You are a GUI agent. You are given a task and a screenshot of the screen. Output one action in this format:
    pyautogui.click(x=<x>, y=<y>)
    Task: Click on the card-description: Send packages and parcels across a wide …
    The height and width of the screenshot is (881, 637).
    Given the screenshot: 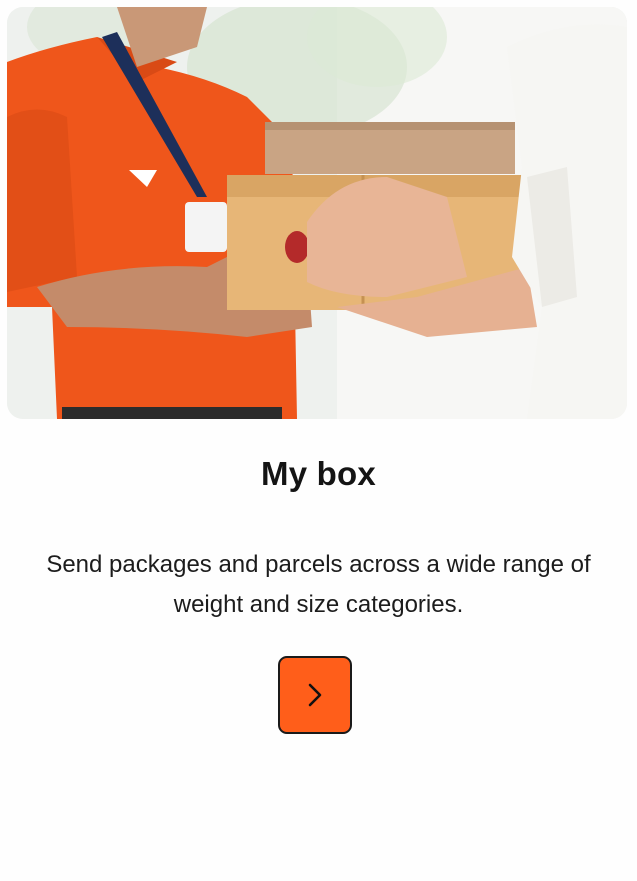 What is the action you would take?
    pyautogui.click(x=318, y=584)
    